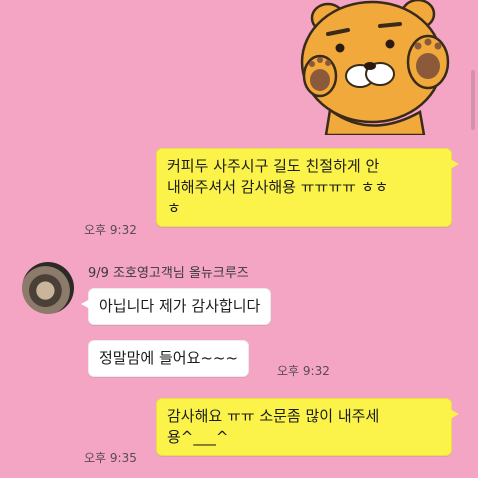 This screenshot has width=478, height=478. Describe the element at coordinates (273, 416) in the screenshot. I see `message-line: 감사해요 ㅠㅠ 소문좀 많이 내주세` at that location.